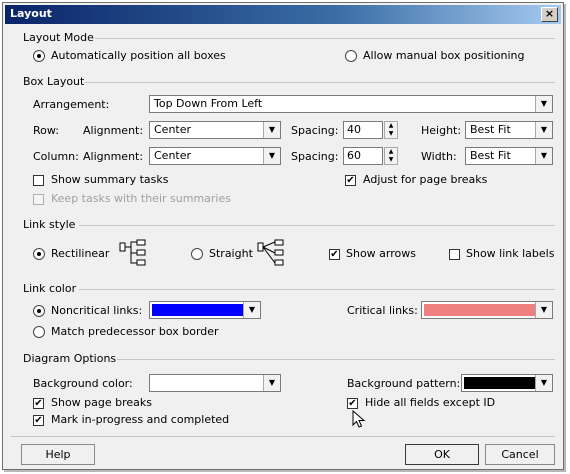 This screenshot has width=570, height=474. What do you see at coordinates (543, 156) in the screenshot?
I see `width-dropdown-icon: ▼` at bounding box center [543, 156].